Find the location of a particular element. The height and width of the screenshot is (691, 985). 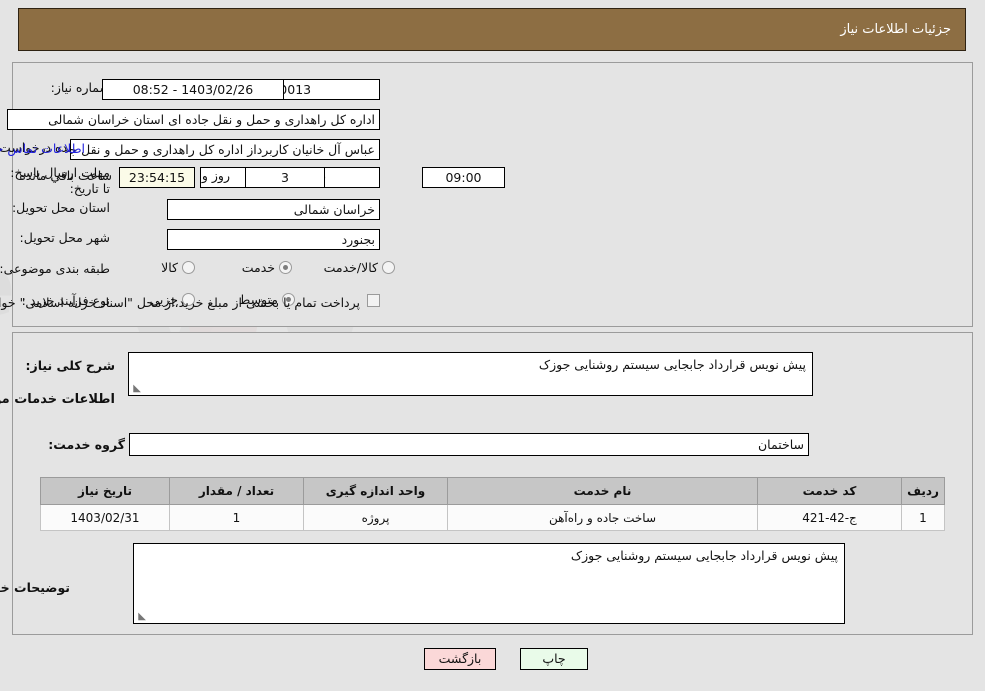

radio-kala-icon is located at coordinates (188, 267).